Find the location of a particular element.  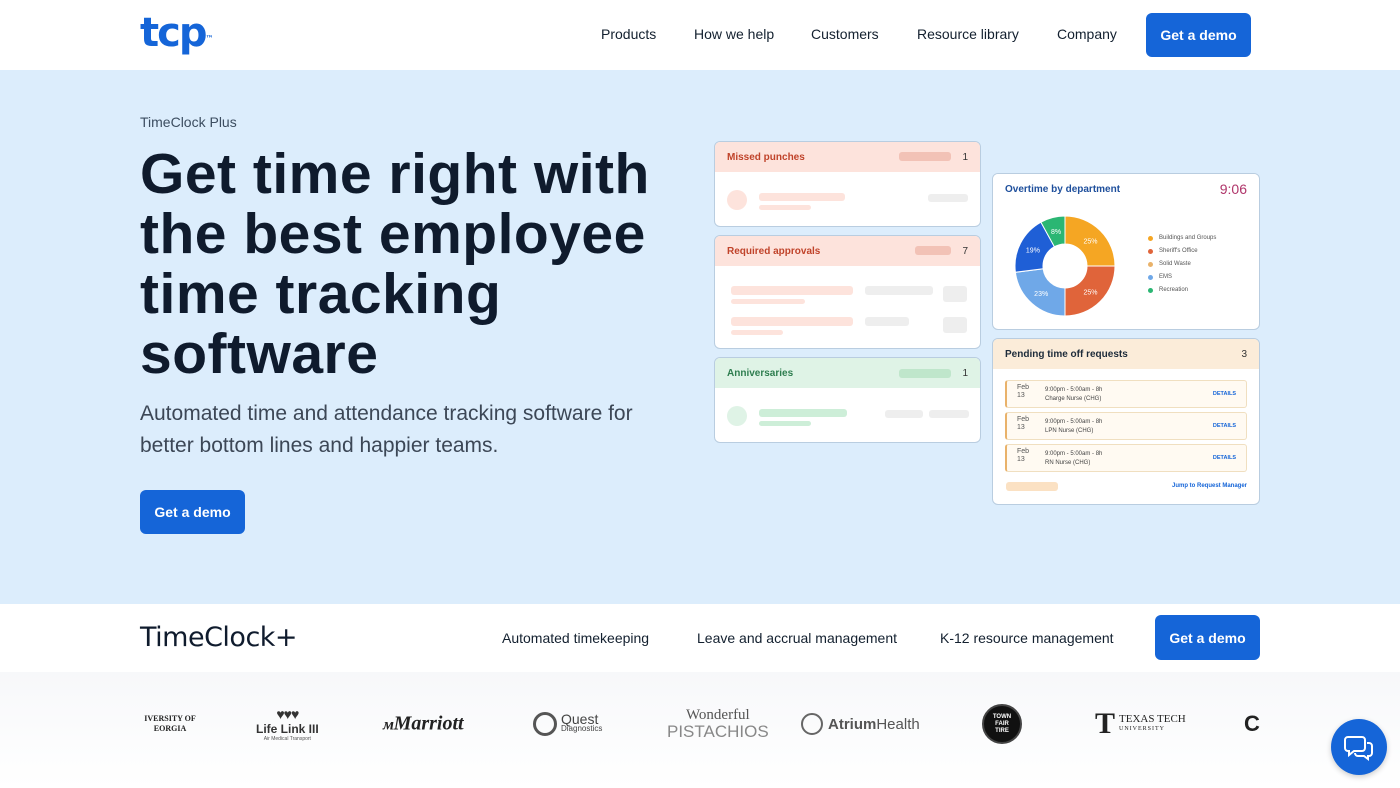

chat-button is located at coordinates (1359, 747).